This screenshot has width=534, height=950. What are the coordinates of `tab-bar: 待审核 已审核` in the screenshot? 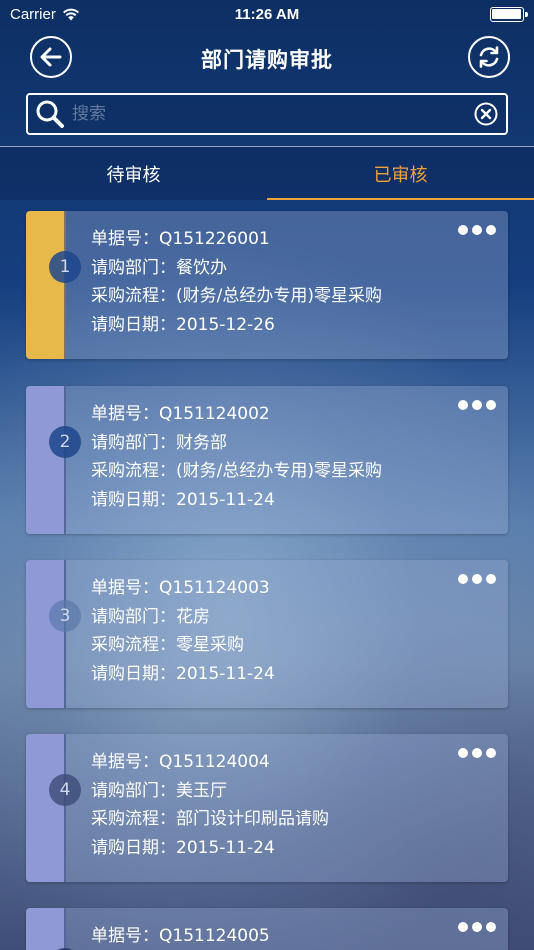 It's located at (267, 173).